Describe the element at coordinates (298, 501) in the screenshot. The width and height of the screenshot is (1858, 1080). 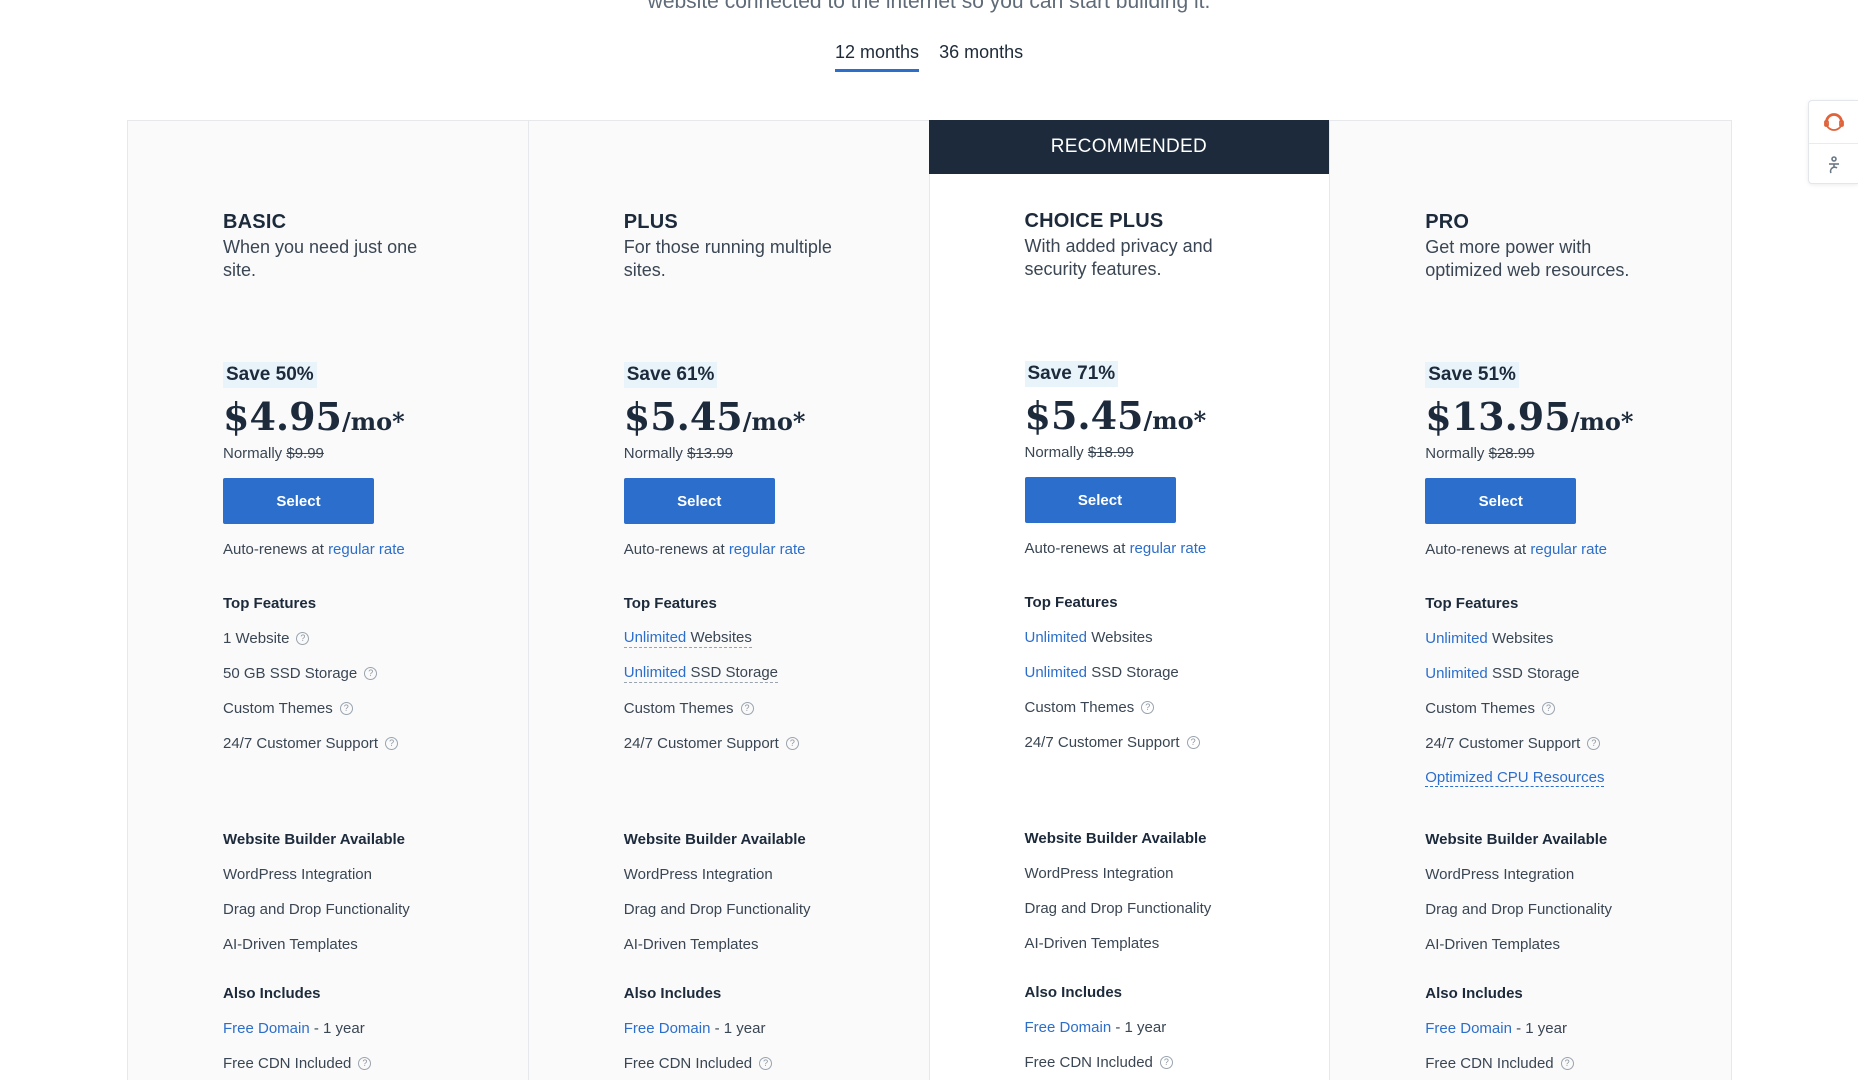
I see `select-basic-button: Select` at that location.